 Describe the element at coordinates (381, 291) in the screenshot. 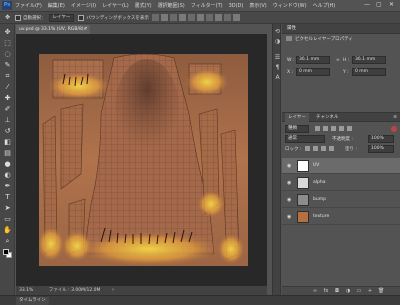

I see `delete-layer-icon: 🗑` at that location.